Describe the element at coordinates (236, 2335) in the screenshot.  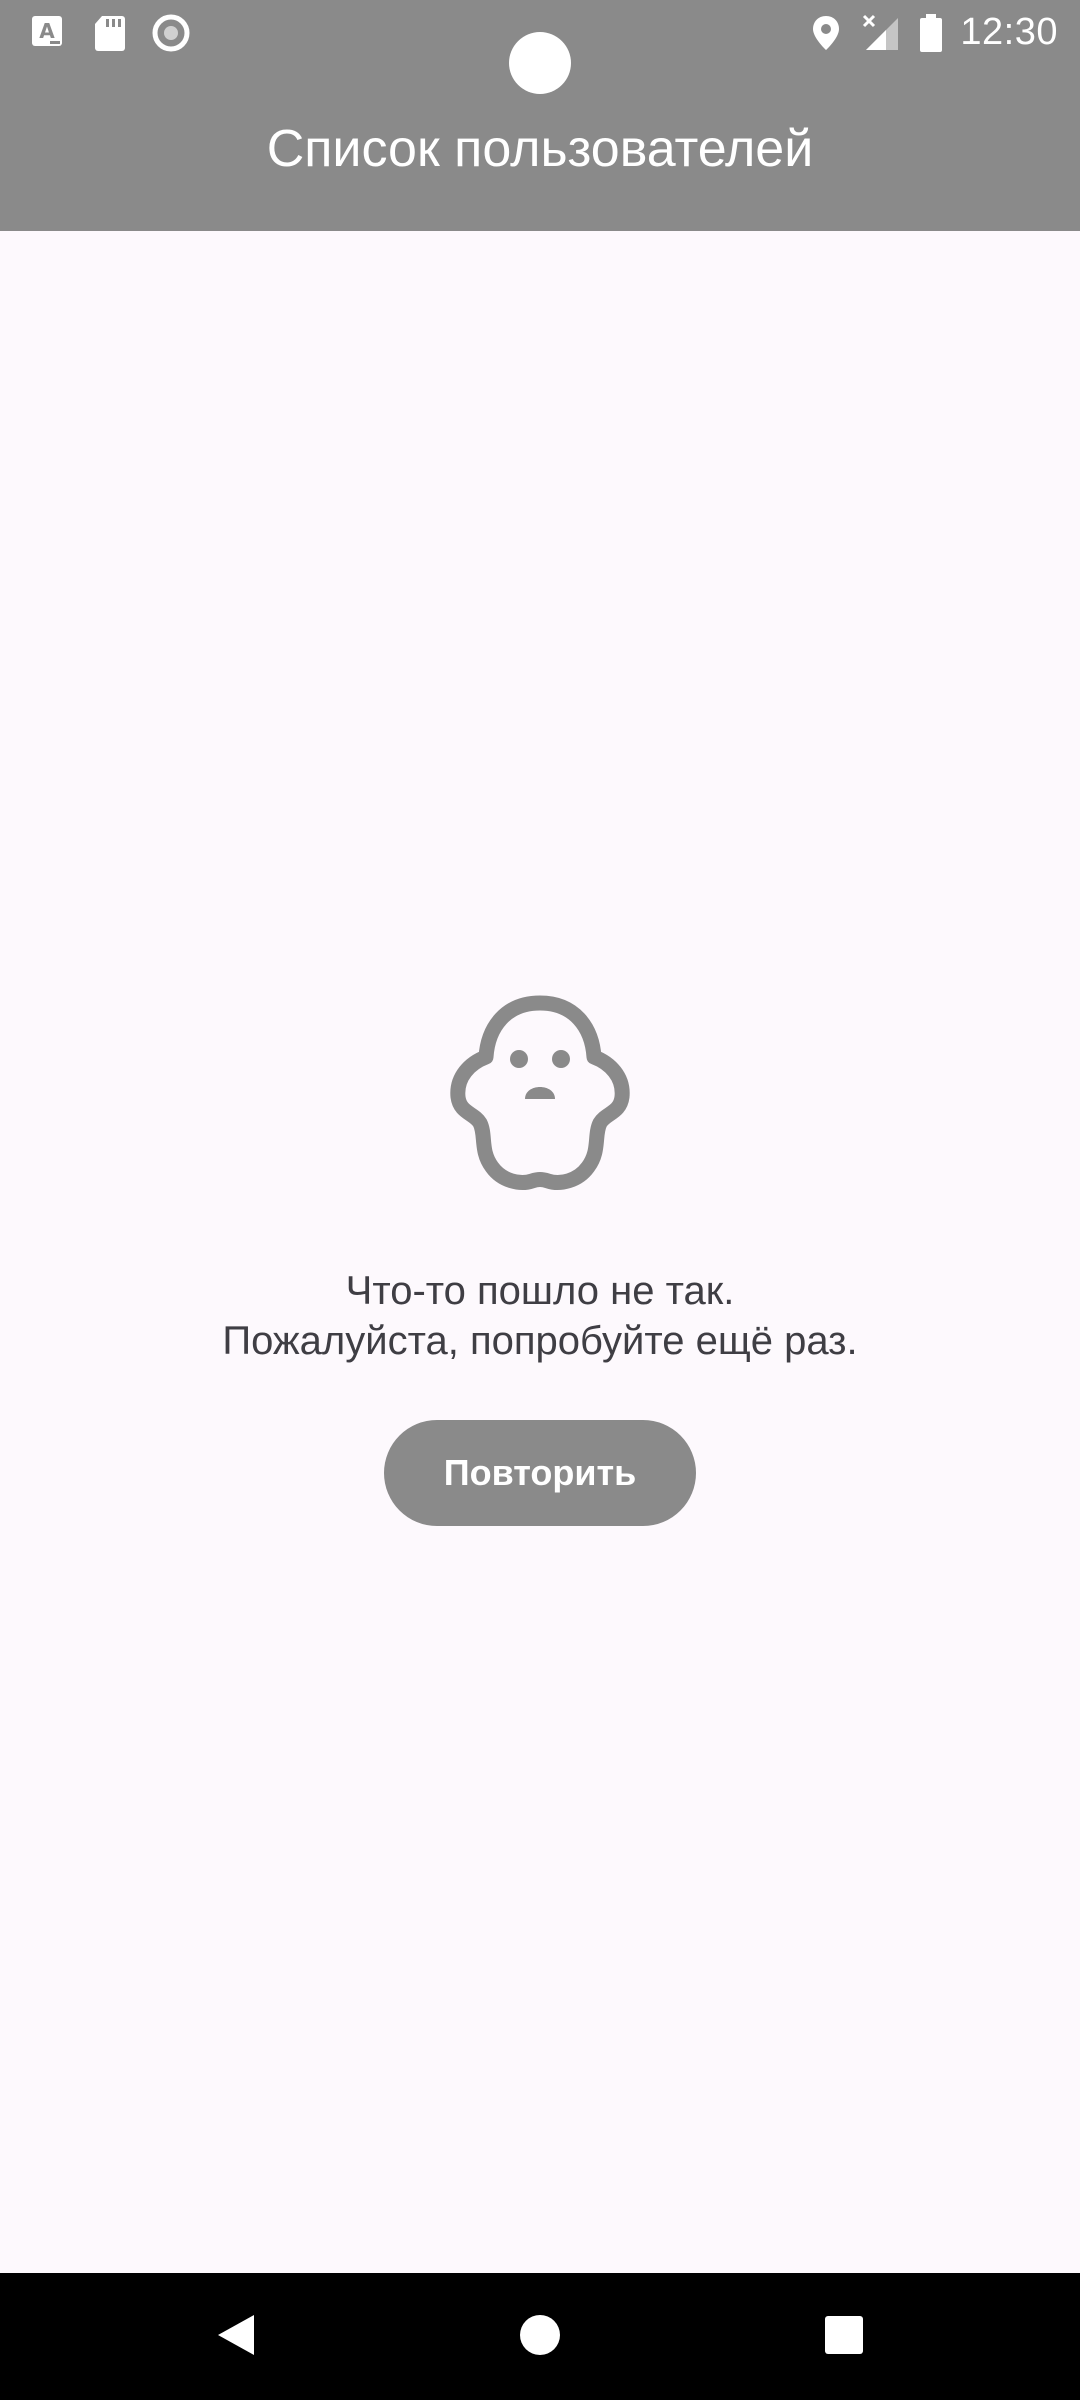
I see `back-icon` at that location.